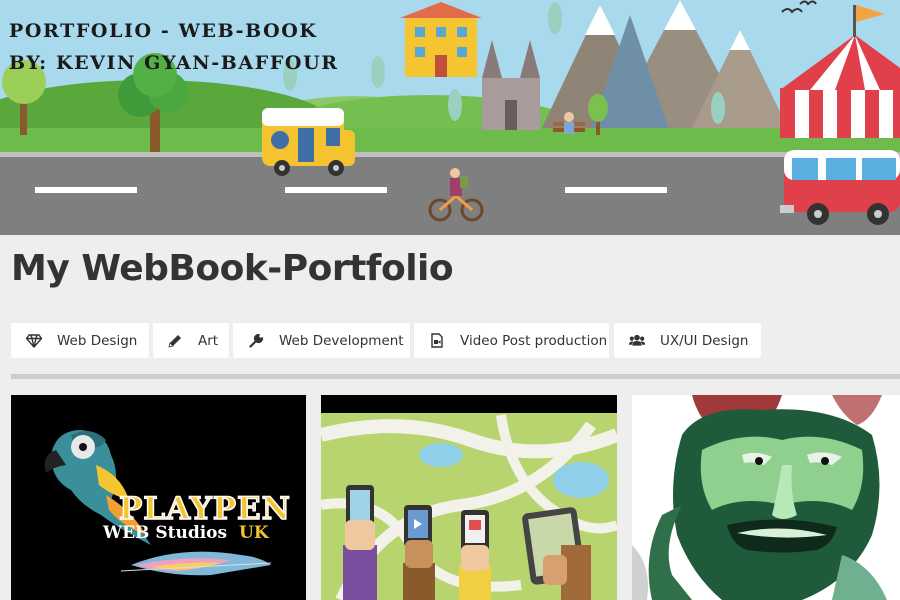 The image size is (900, 600). I want to click on filter-video-post-production-button: Video Post production, so click(511, 340).